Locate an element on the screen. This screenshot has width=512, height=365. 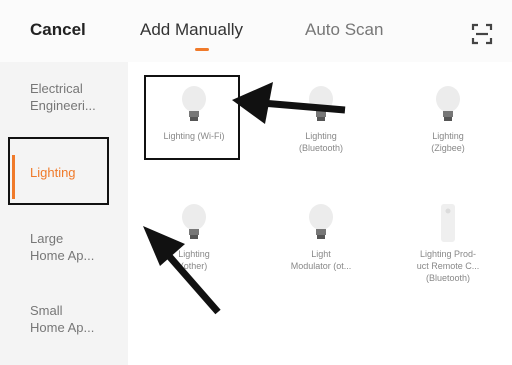
device-label: (other) is located at coordinates (194, 266).